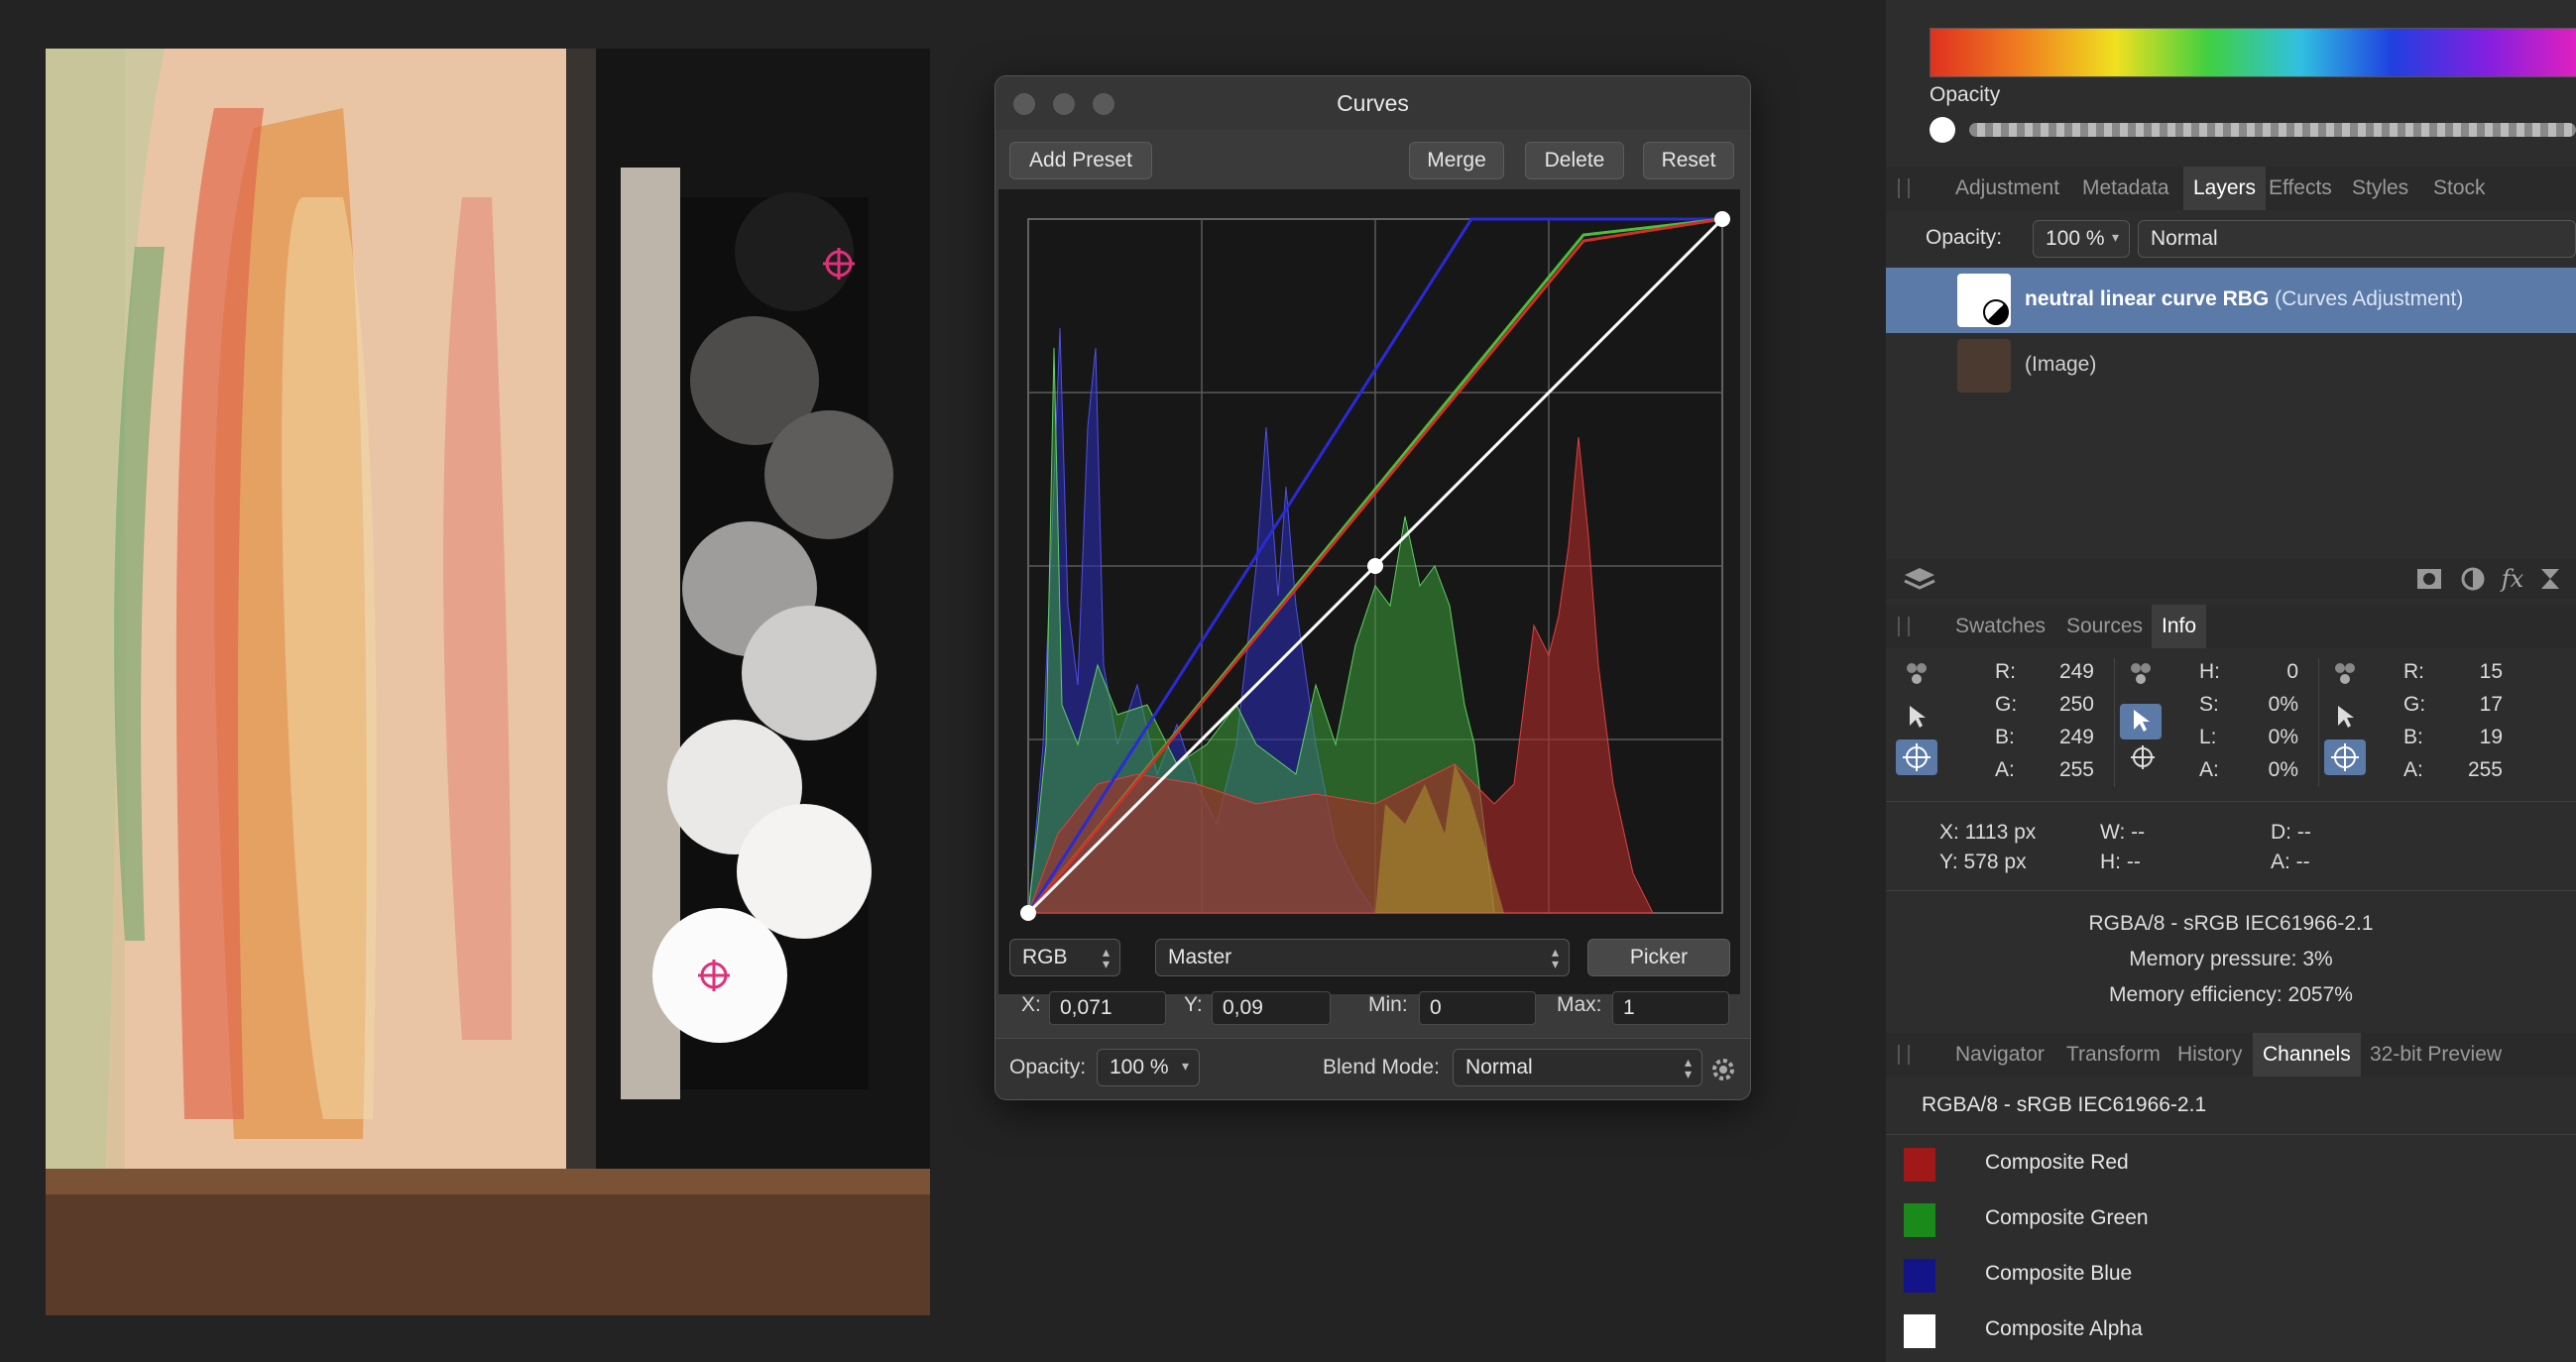 The width and height of the screenshot is (2576, 1362). What do you see at coordinates (2436, 1055) in the screenshot?
I see `tab-32bit-preview: 32-bit Preview` at bounding box center [2436, 1055].